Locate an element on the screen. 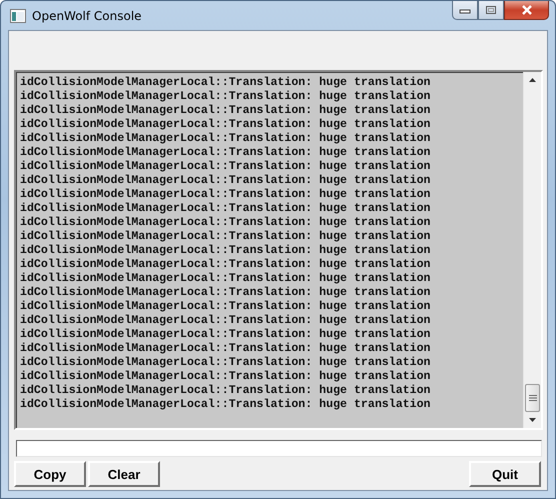 This screenshot has width=556, height=499. close-button is located at coordinates (526, 10).